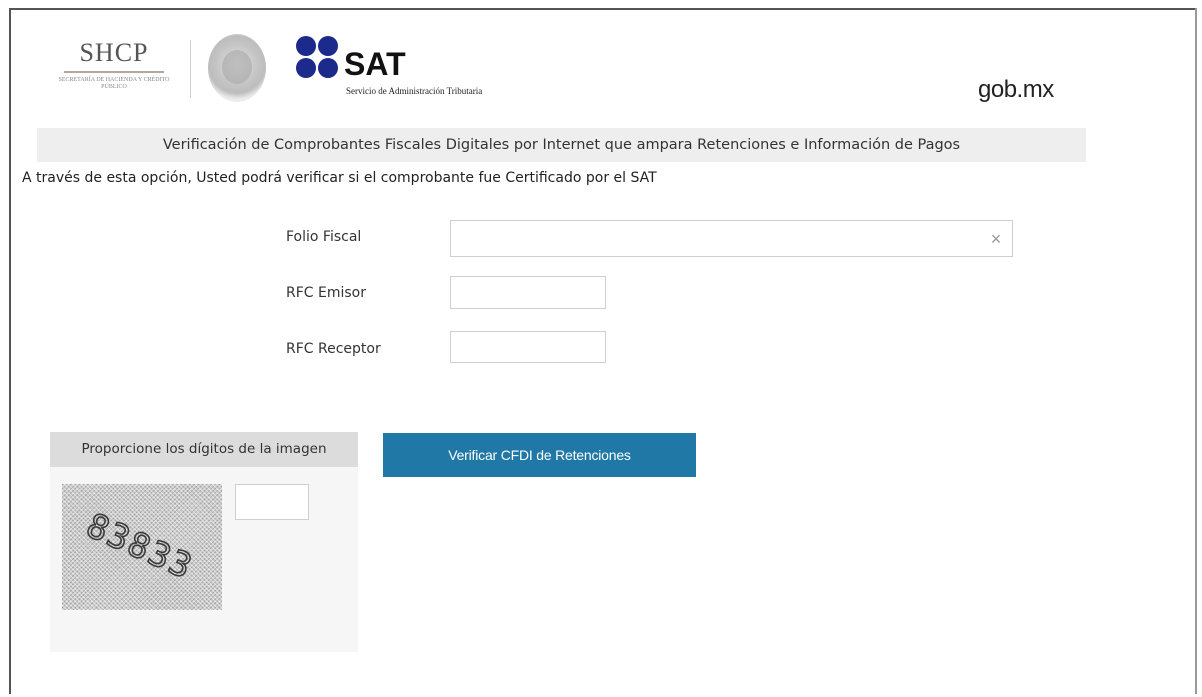 This screenshot has width=1202, height=697. What do you see at coordinates (204, 449) in the screenshot?
I see `captcha-header: Proporcione los dígitos de la imagen` at bounding box center [204, 449].